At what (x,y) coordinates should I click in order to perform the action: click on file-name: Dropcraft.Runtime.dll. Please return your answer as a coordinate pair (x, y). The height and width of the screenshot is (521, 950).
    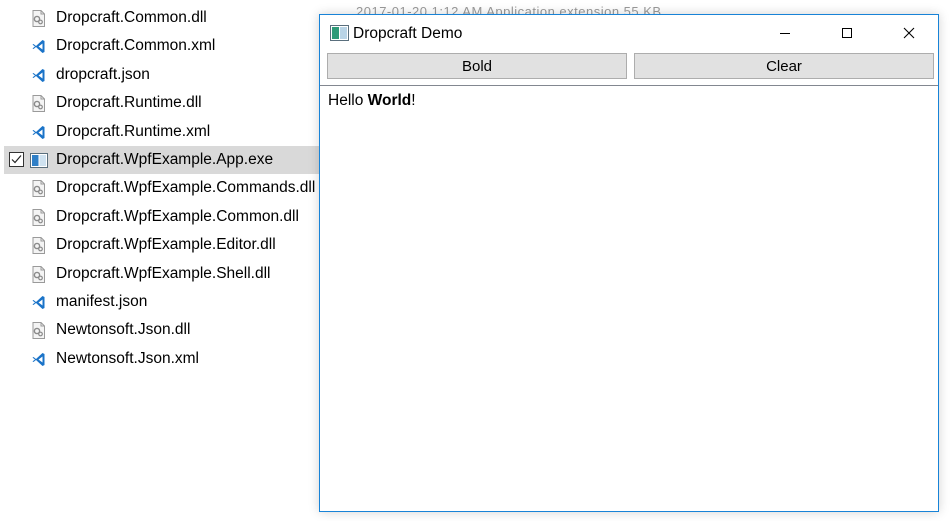
    Looking at the image, I should click on (129, 103).